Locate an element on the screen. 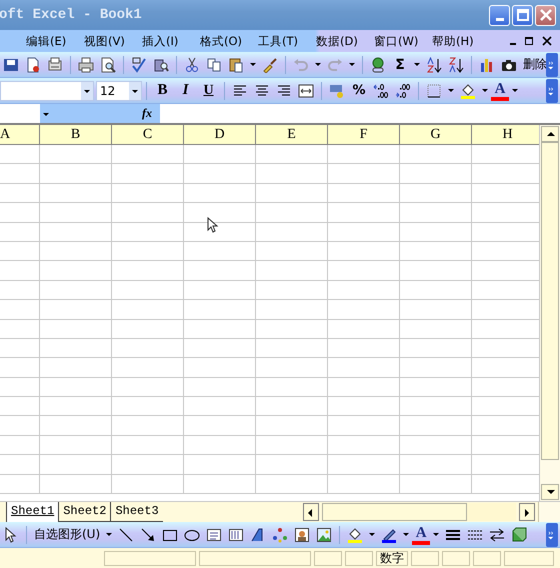  book-magnifier-icon is located at coordinates (161, 64).